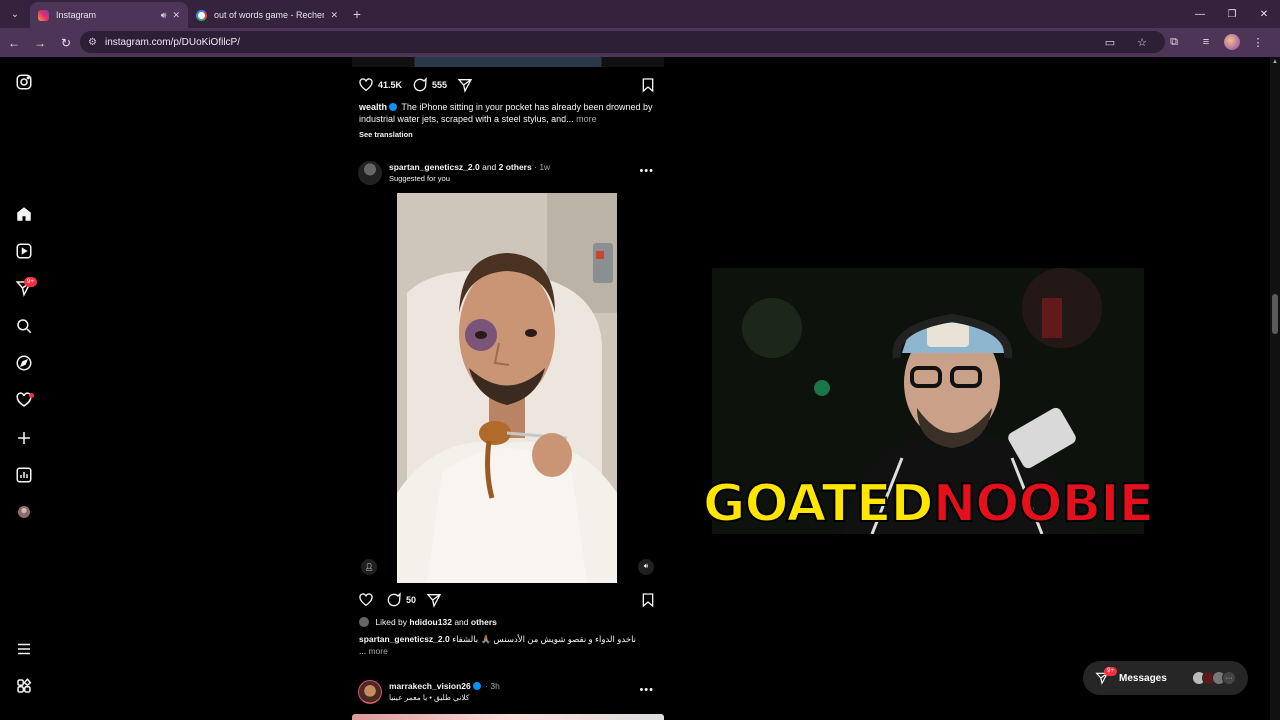  I want to click on tab-title: out of words game - Recherche, so click(269, 15).